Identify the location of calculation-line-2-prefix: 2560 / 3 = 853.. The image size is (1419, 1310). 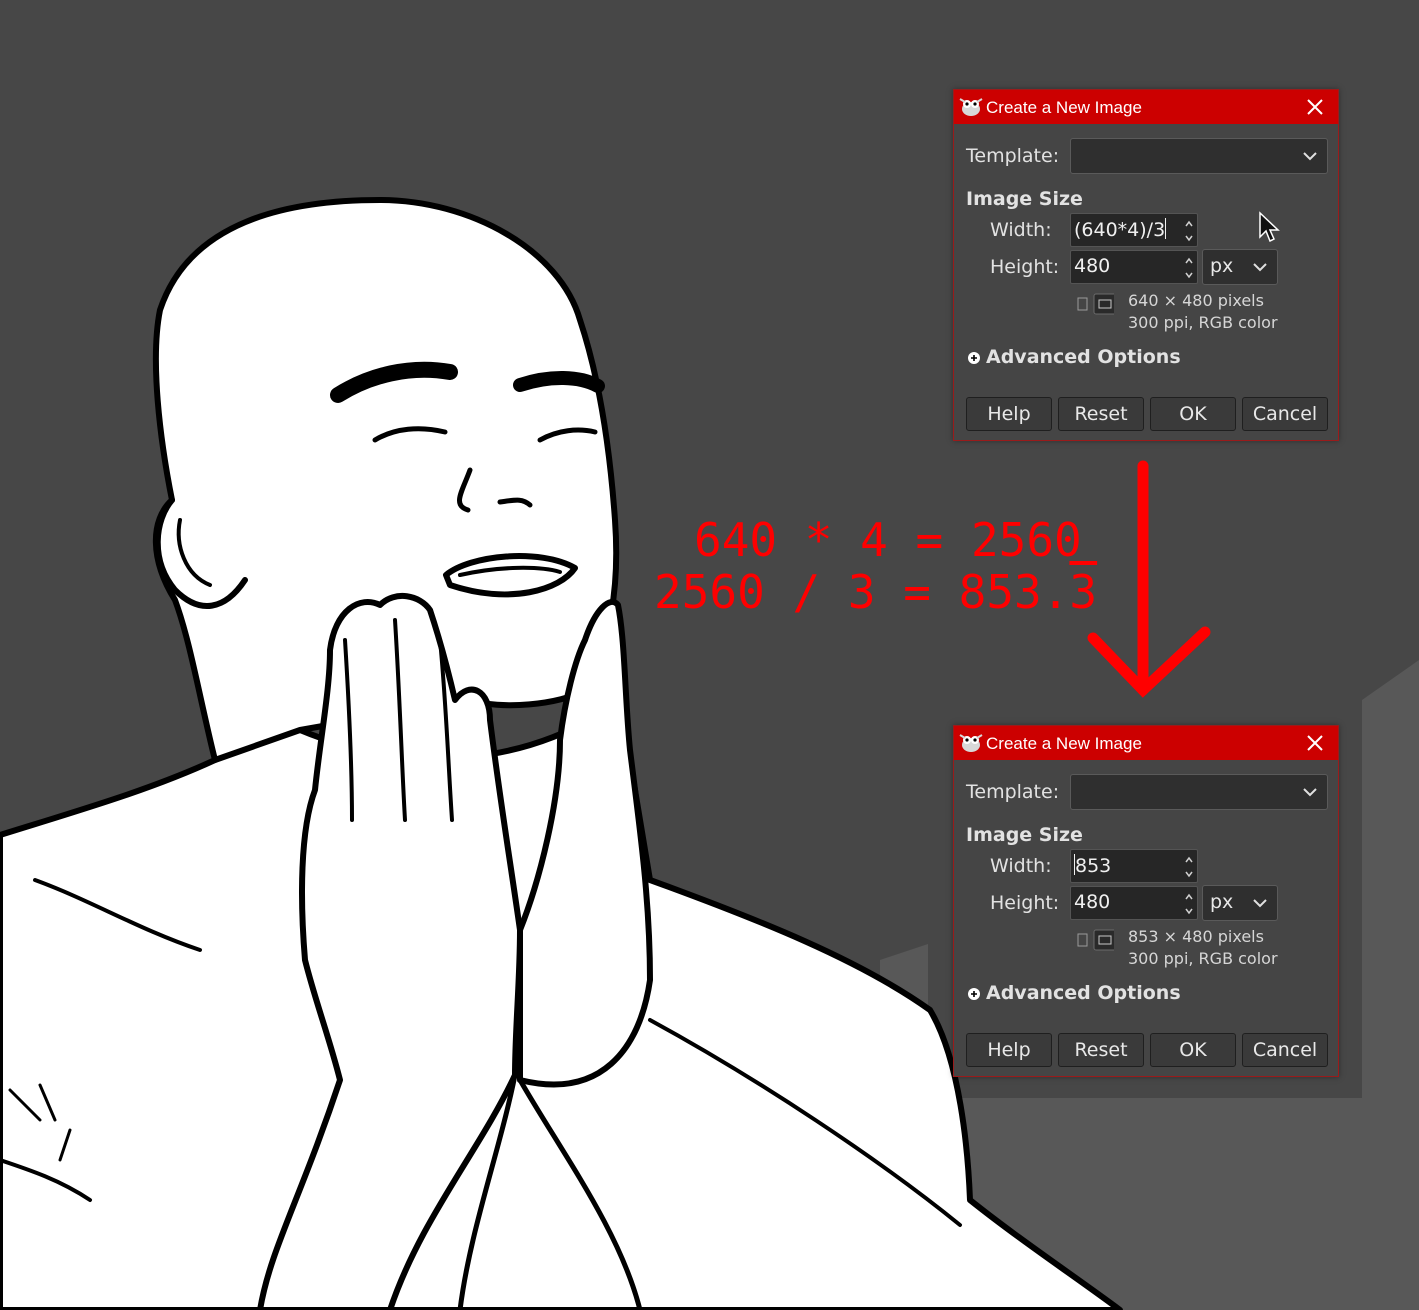
(862, 592).